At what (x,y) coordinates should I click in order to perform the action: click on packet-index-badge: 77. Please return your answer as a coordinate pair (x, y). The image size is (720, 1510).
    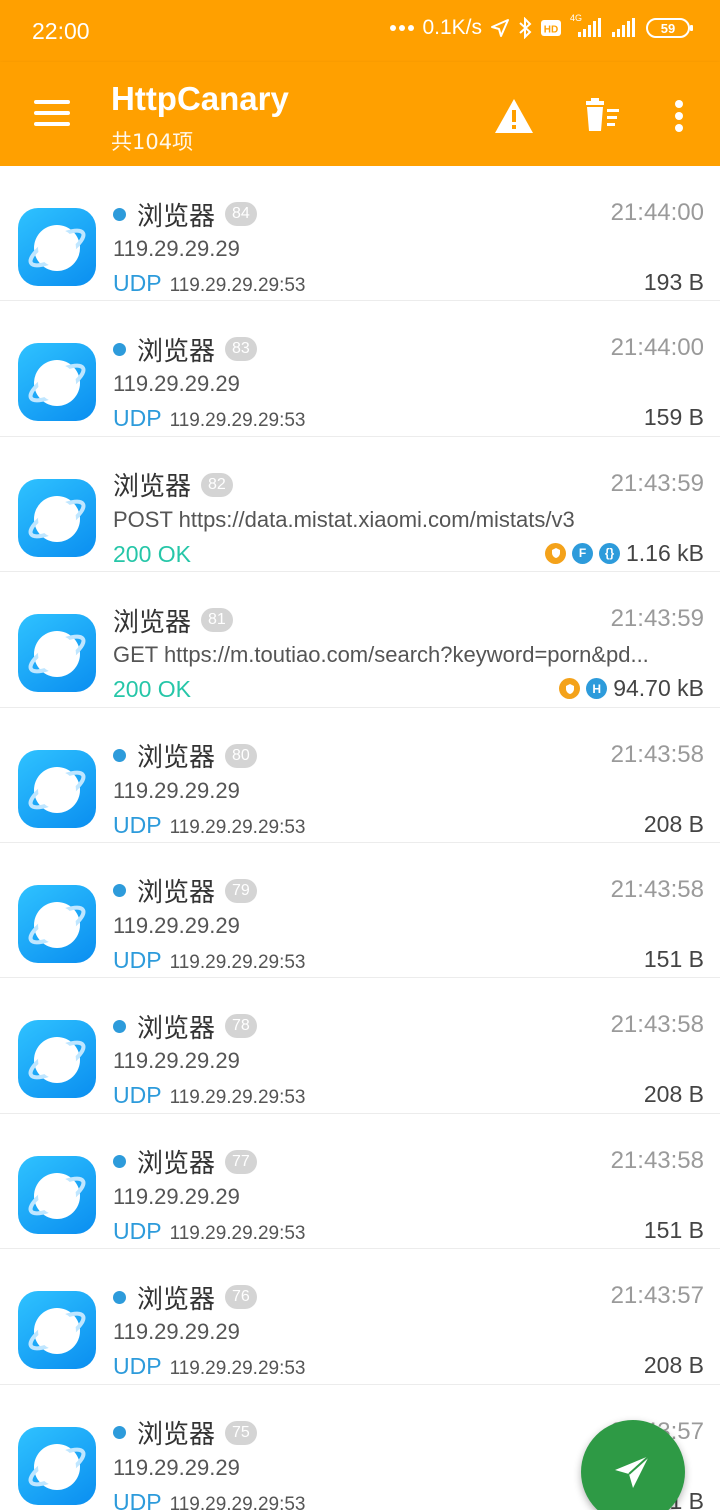
    Looking at the image, I should click on (241, 1161).